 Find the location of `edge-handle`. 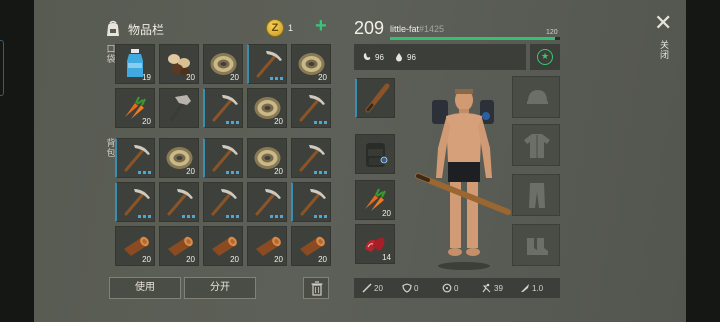

edge-handle is located at coordinates (2, 68).